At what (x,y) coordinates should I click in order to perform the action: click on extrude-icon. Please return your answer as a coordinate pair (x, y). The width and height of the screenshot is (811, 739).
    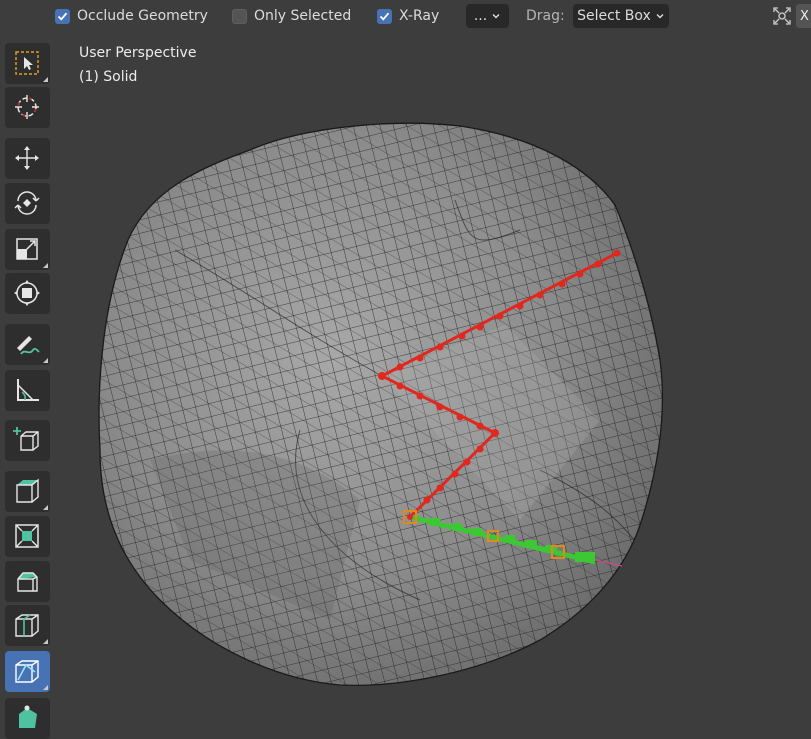
    Looking at the image, I should click on (27, 490).